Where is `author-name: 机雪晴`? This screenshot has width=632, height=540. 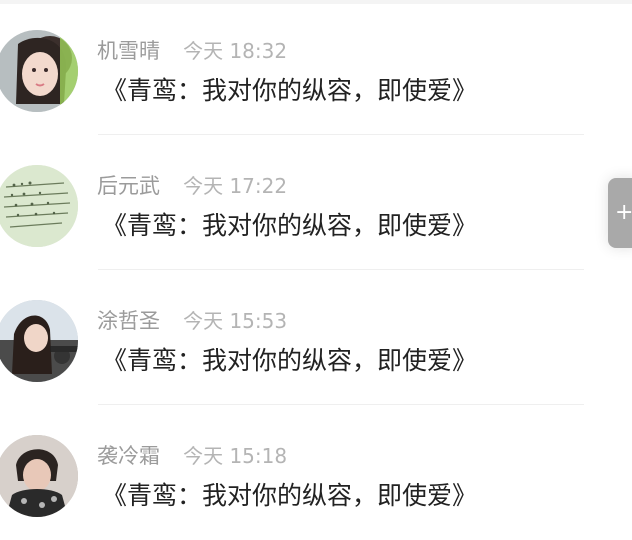
author-name: 机雪晴 is located at coordinates (128, 51).